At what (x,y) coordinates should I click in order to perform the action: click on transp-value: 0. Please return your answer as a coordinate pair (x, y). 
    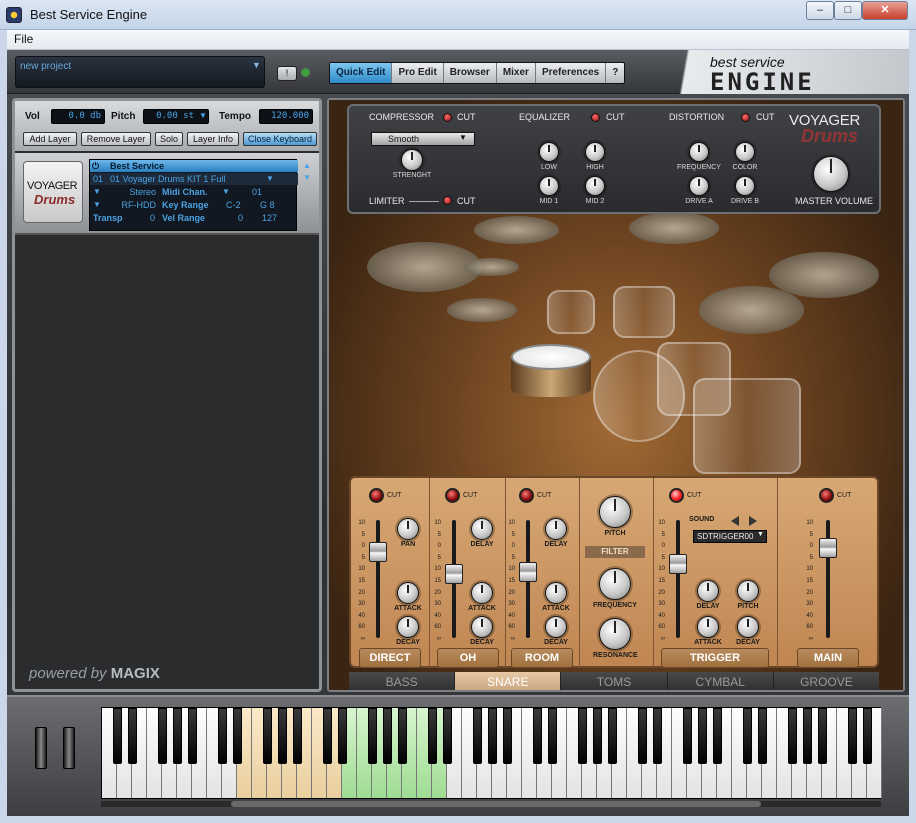
    Looking at the image, I should click on (152, 218).